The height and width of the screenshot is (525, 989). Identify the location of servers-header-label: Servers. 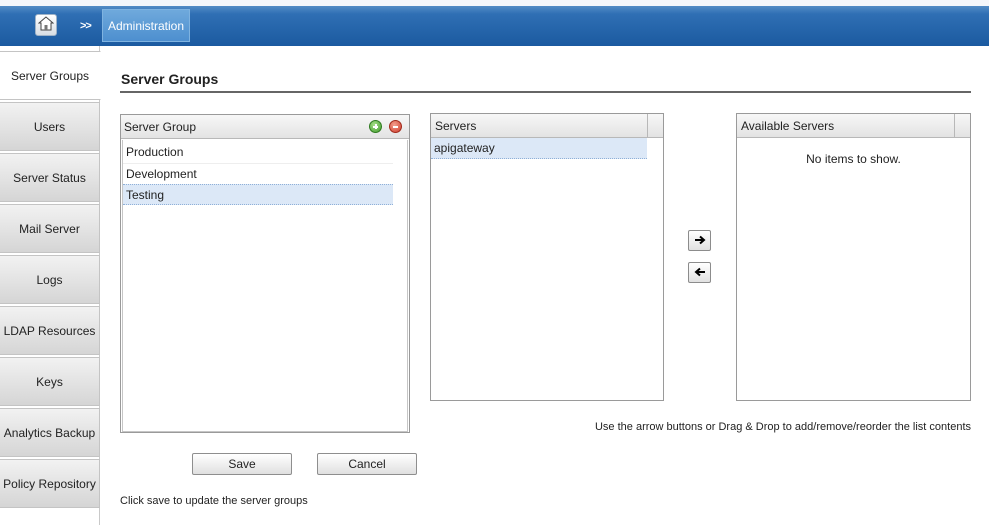
(456, 125).